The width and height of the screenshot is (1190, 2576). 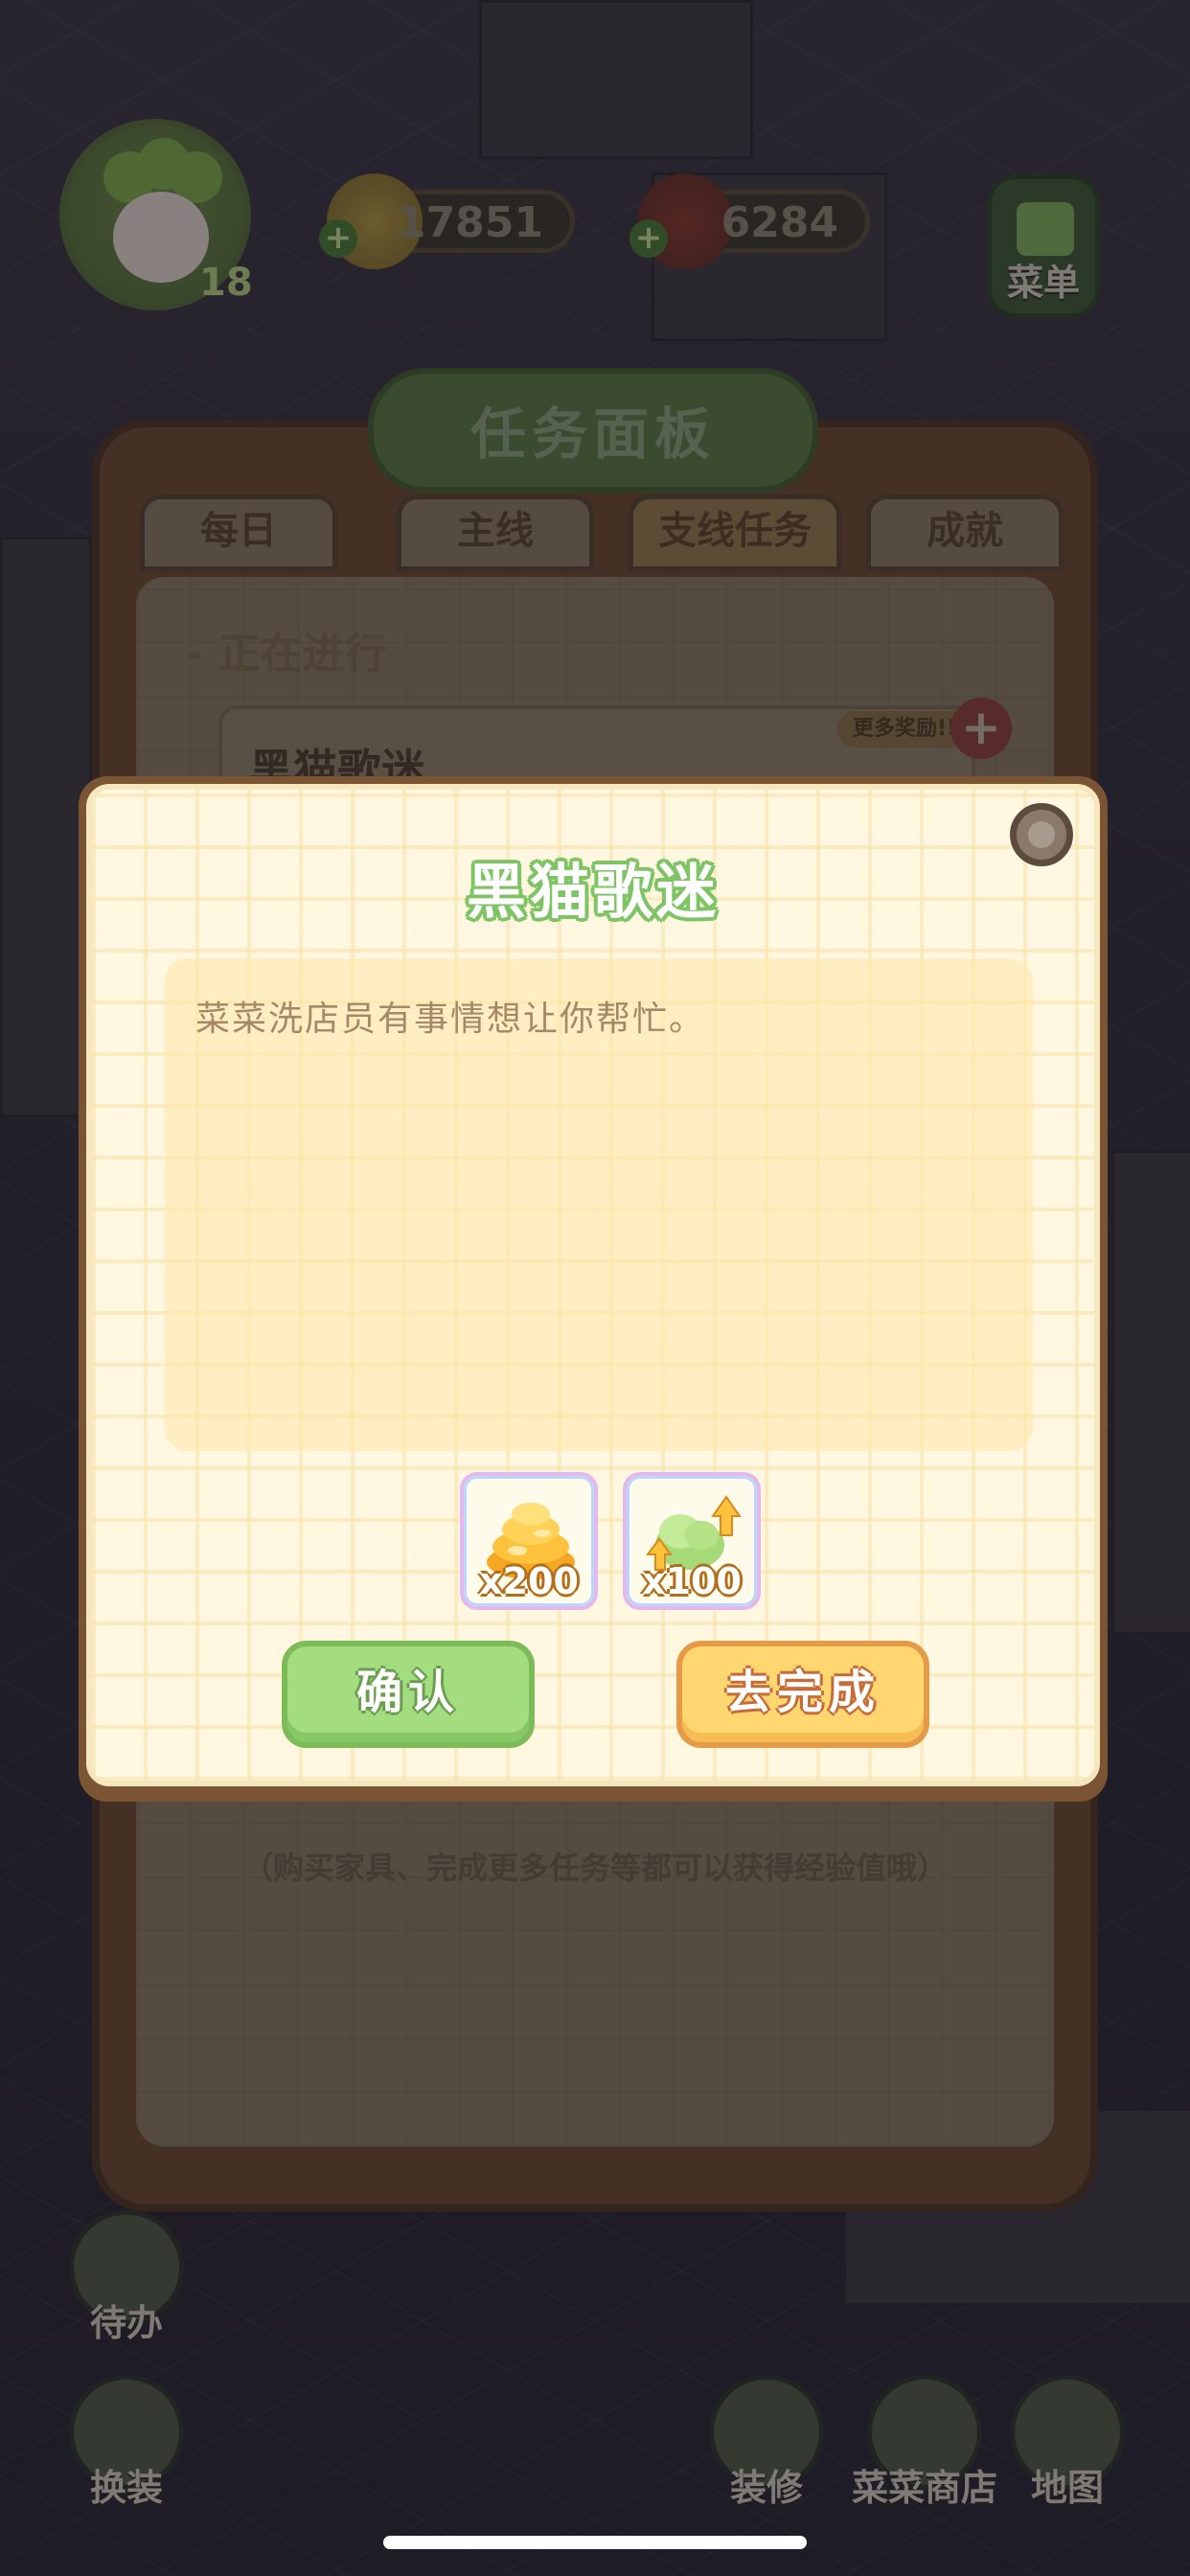 I want to click on reward-count: x200, so click(x=529, y=1581).